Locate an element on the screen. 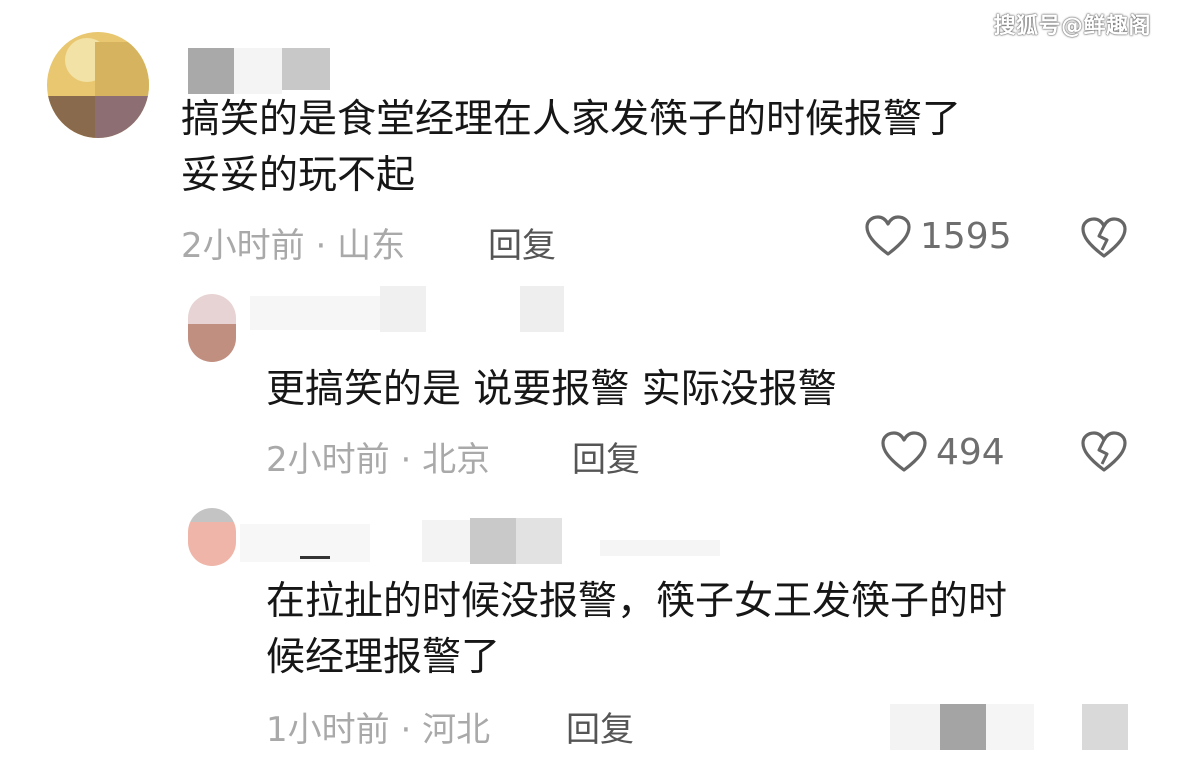  comment-meta: 2小时前 · 山东 is located at coordinates (293, 242).